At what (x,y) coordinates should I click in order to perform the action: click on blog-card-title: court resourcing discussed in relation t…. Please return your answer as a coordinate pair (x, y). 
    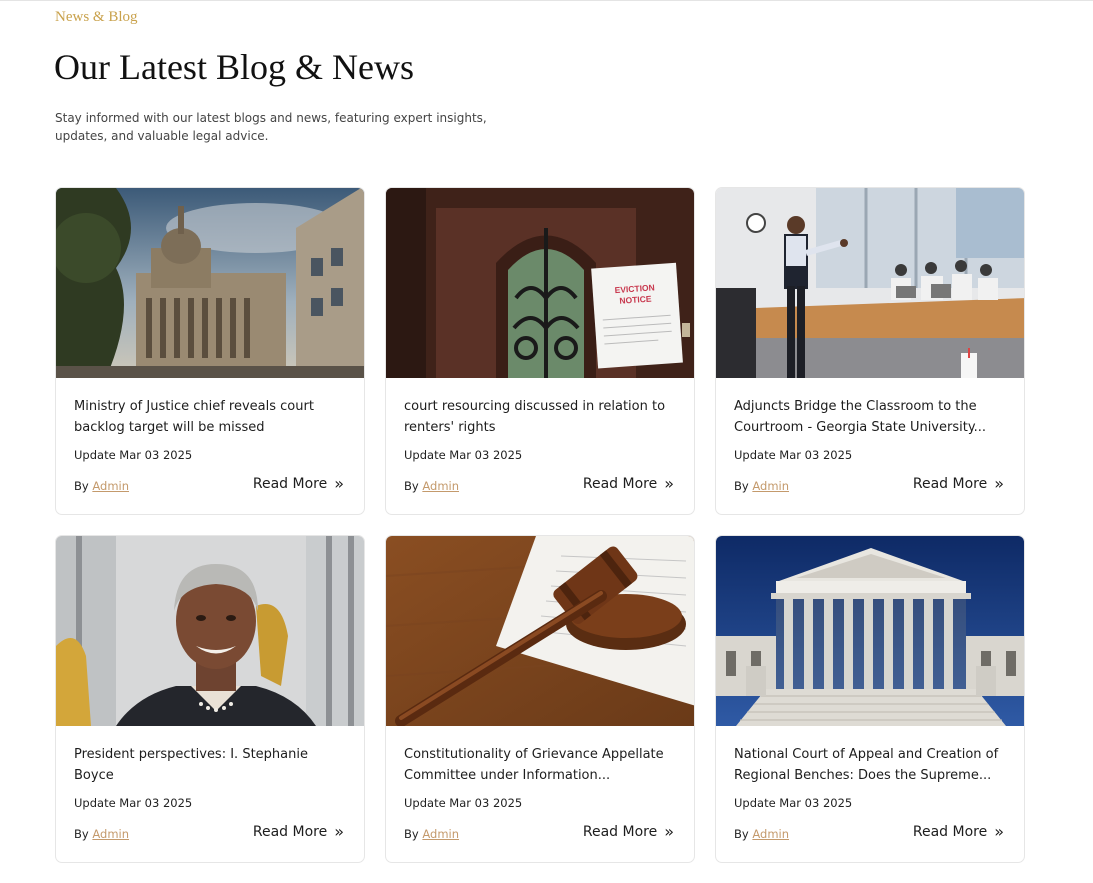
    Looking at the image, I should click on (541, 417).